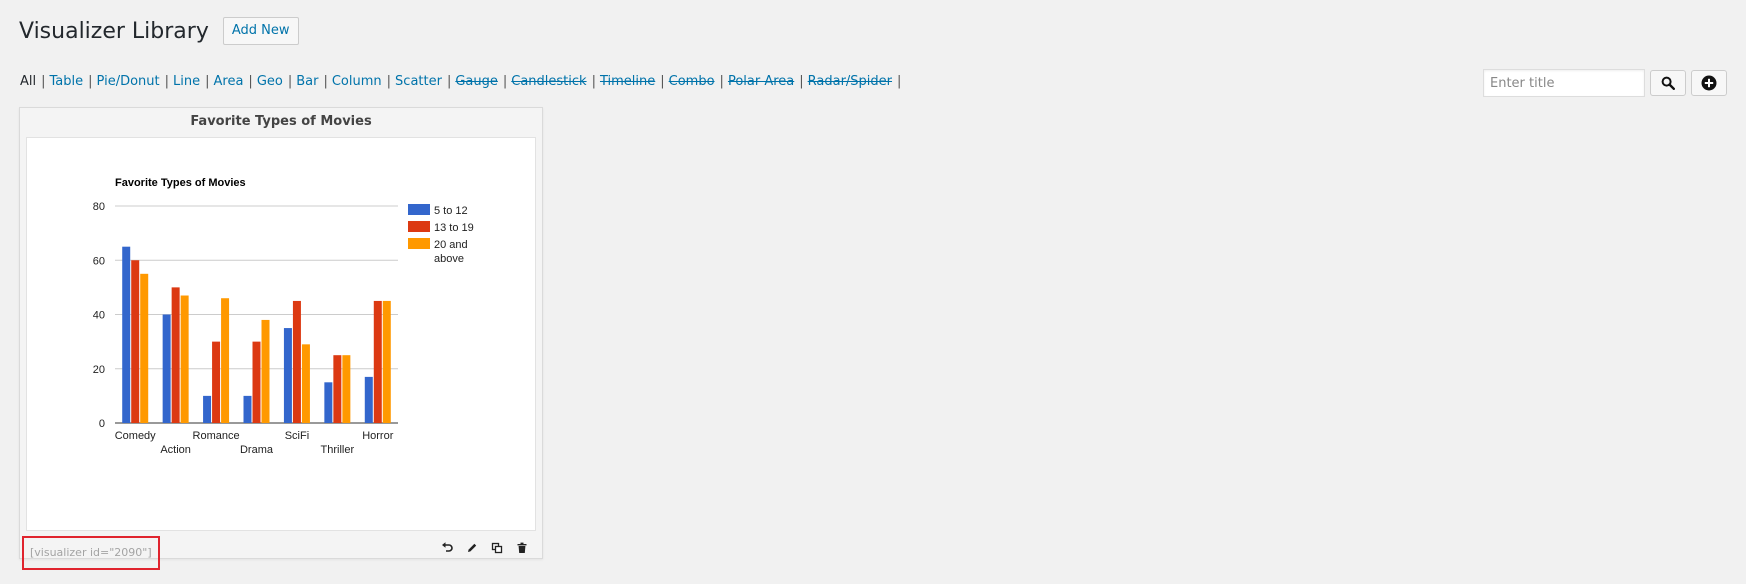  Describe the element at coordinates (99, 316) in the screenshot. I see `y-tick-label: 40` at that location.